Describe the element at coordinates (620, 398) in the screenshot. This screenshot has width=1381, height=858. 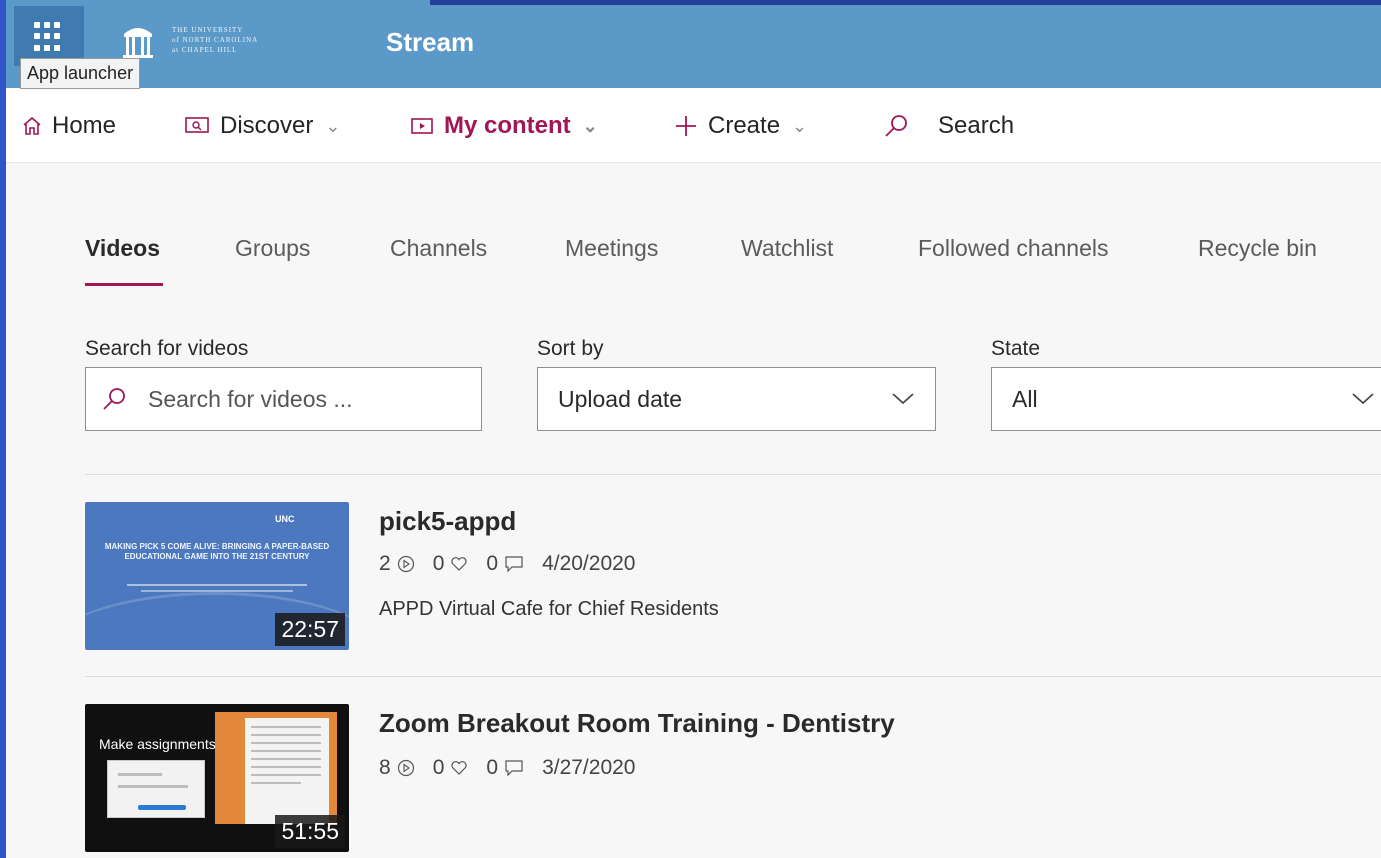
I see `sort-by-value: Upload date` at that location.